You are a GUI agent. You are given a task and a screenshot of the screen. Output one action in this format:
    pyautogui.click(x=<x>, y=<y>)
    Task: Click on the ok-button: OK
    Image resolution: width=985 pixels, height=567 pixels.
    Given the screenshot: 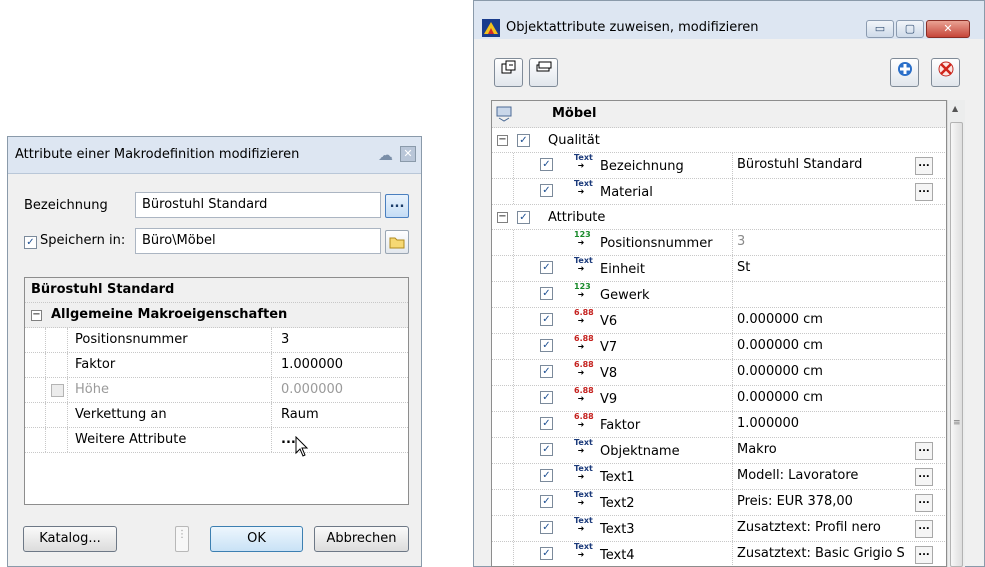 What is the action you would take?
    pyautogui.click(x=256, y=539)
    